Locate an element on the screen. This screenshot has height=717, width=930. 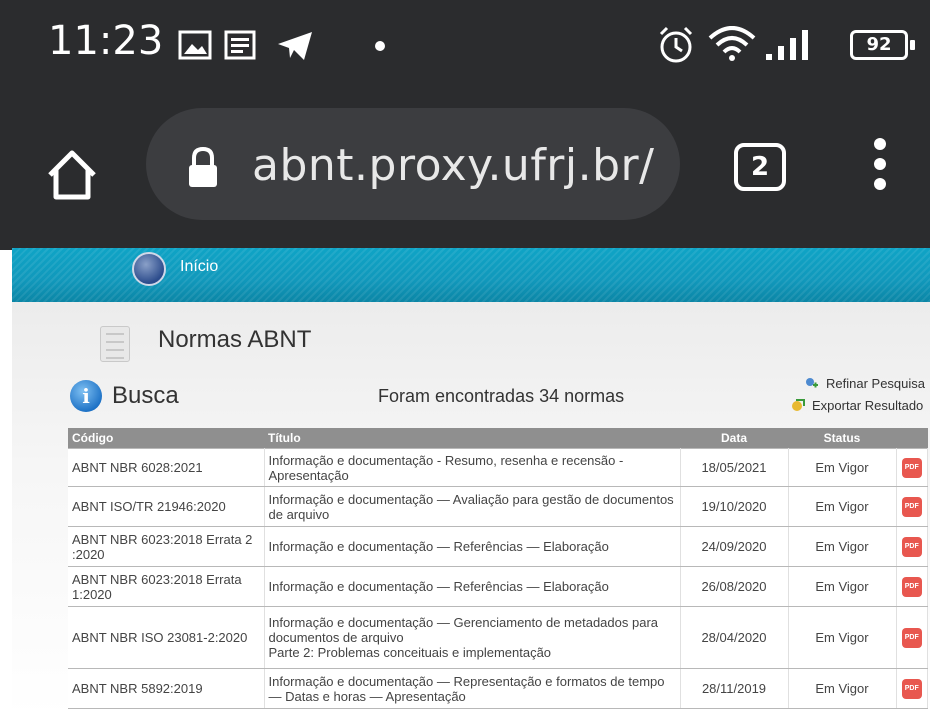
cell-date: 19/10/2020 is located at coordinates (734, 506).